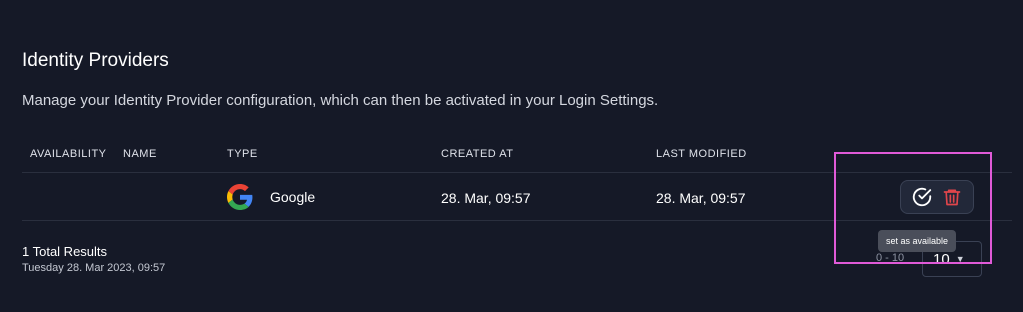  I want to click on col-type: TYPE, so click(242, 154).